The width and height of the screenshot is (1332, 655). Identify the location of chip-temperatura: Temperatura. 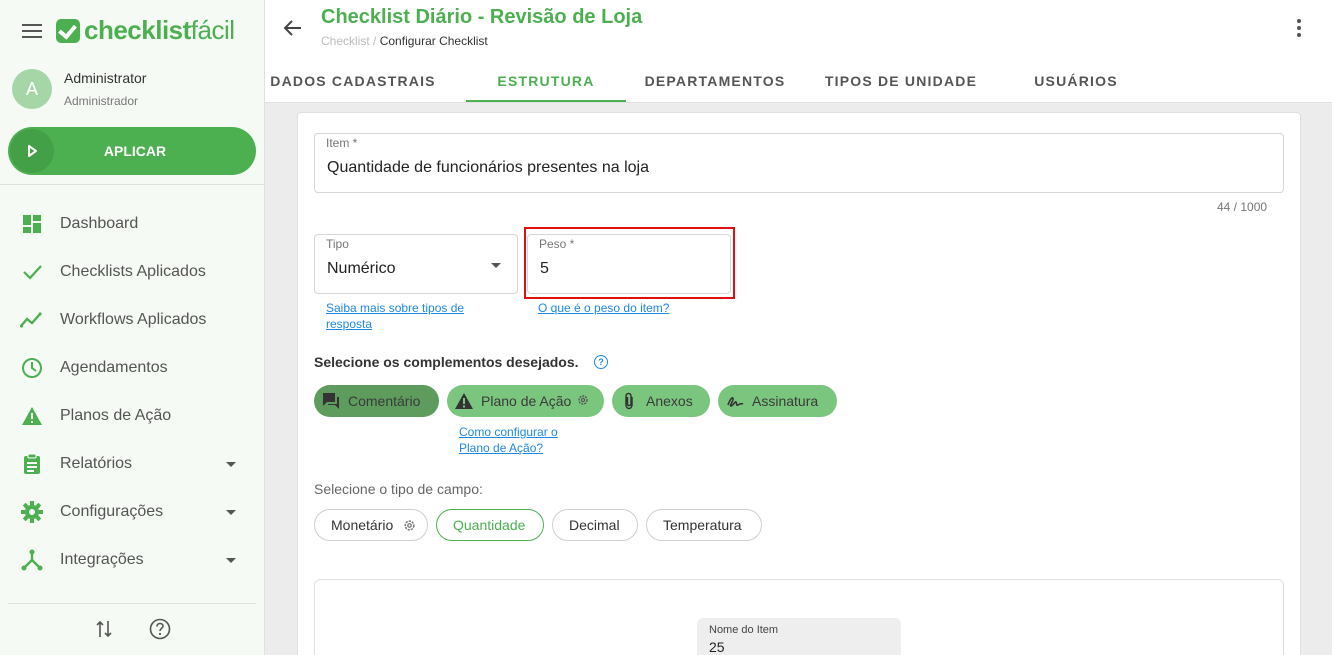
(704, 525).